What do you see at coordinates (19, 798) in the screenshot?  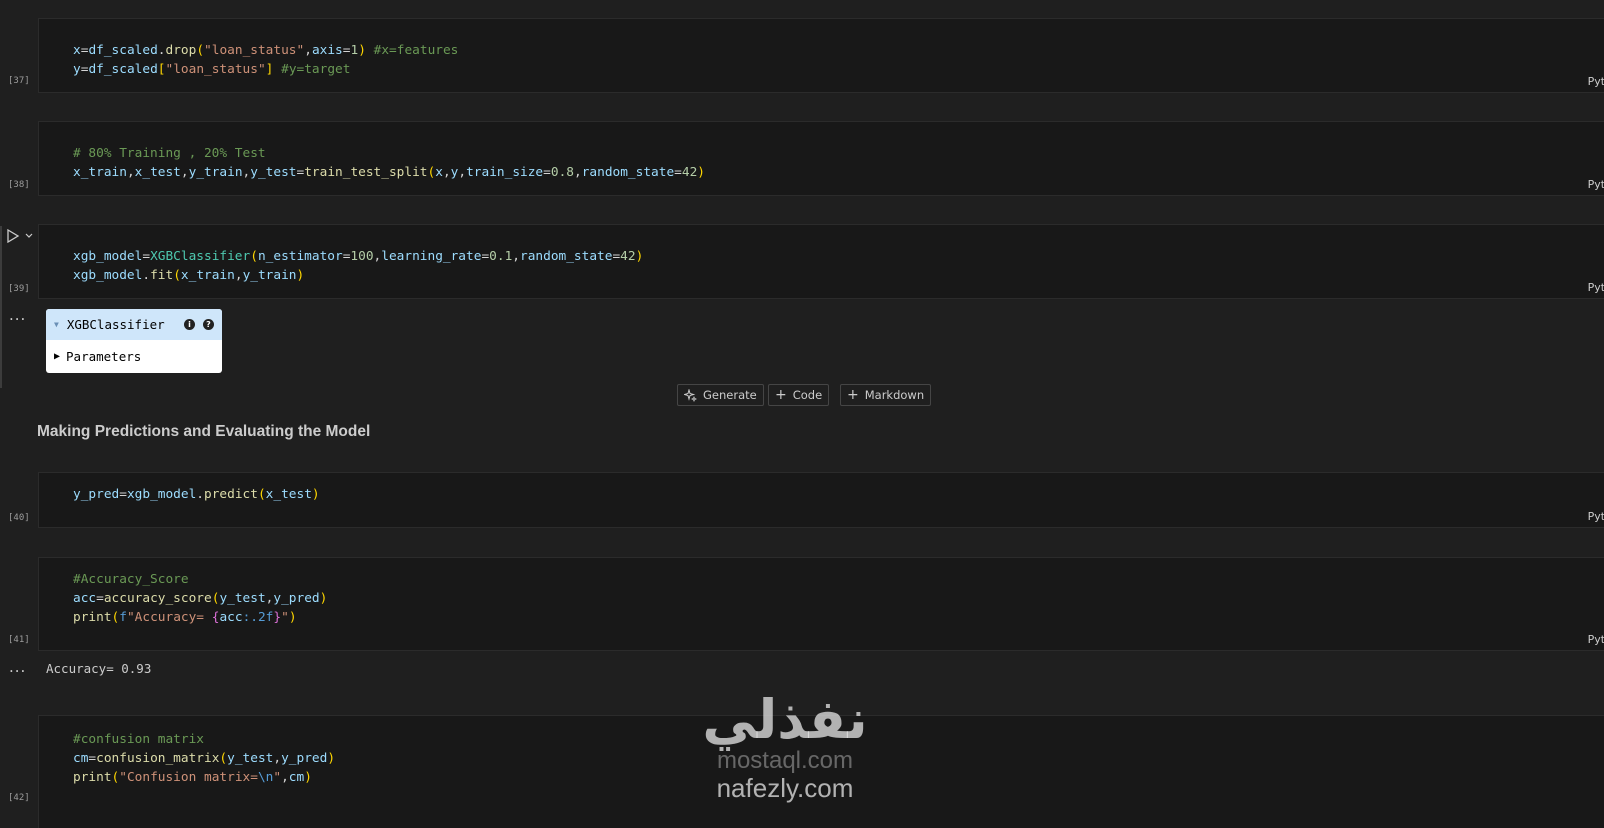 I see `execution-count: [42]` at bounding box center [19, 798].